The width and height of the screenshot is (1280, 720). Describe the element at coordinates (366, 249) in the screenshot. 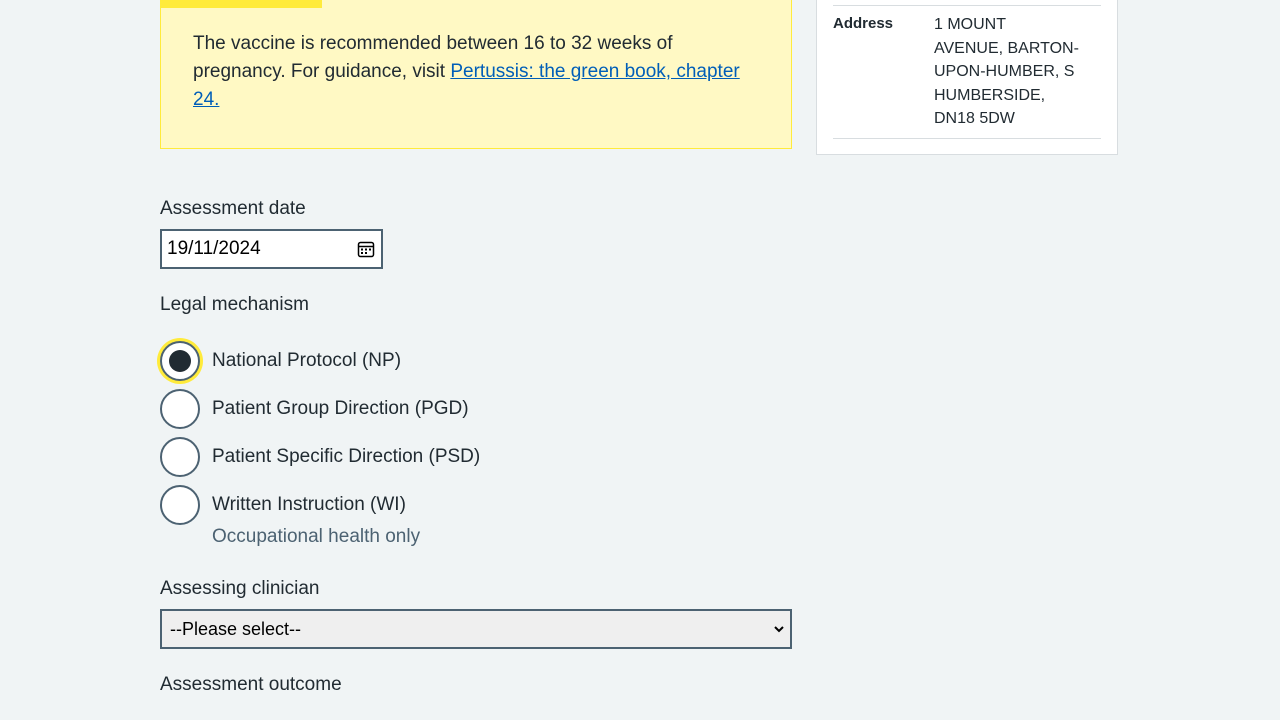

I see `calendar-icon` at that location.